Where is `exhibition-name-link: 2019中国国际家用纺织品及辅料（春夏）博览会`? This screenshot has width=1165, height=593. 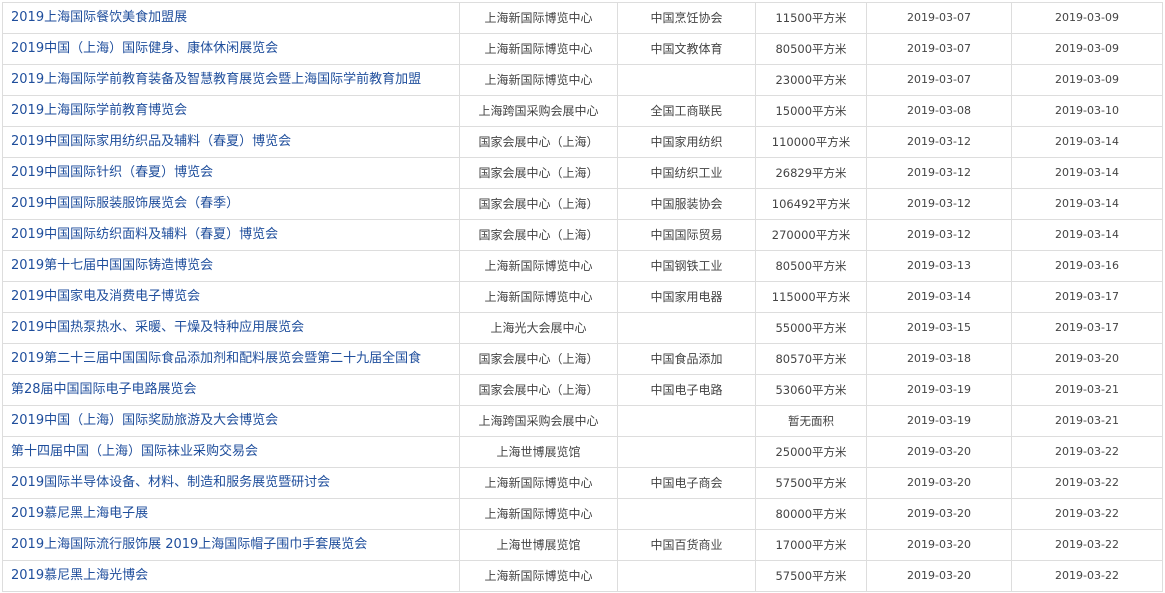 exhibition-name-link: 2019中国国际家用纺织品及辅料（春夏）博览会 is located at coordinates (231, 142).